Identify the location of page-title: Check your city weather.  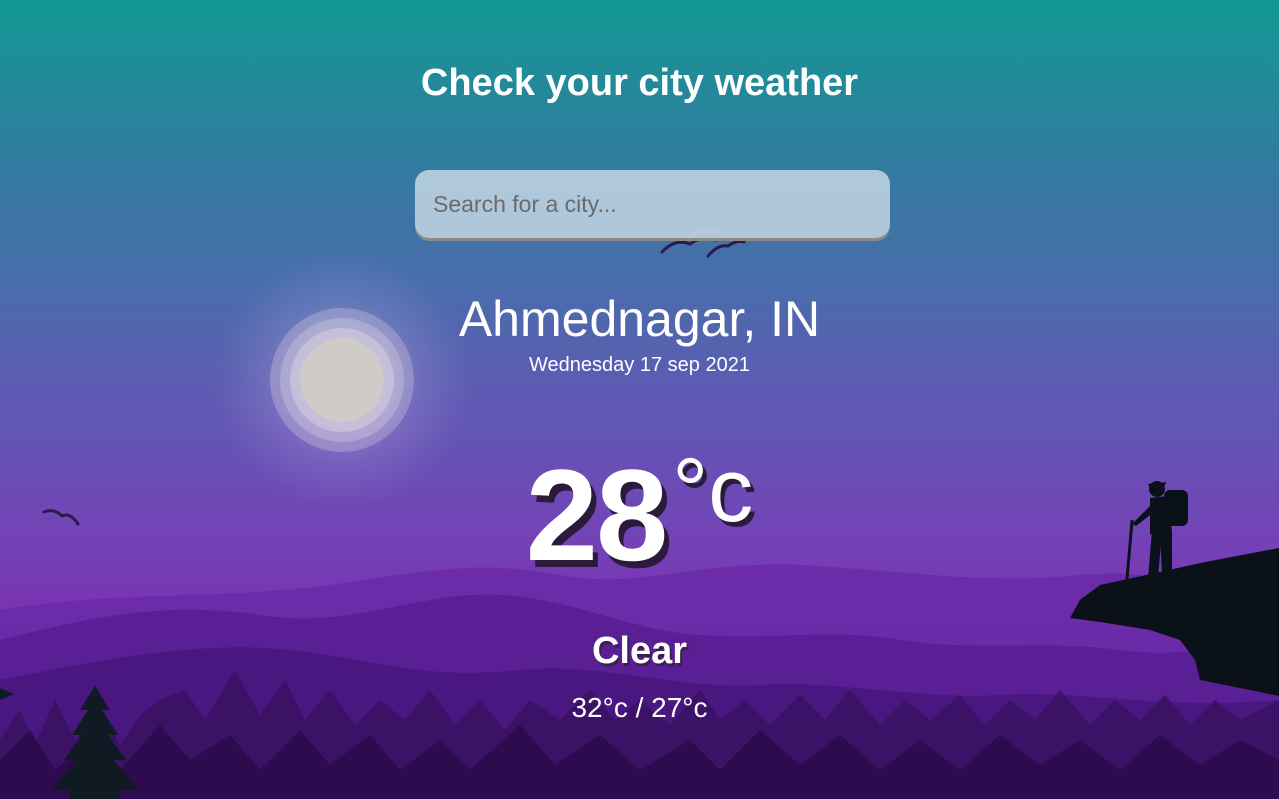
(639, 83).